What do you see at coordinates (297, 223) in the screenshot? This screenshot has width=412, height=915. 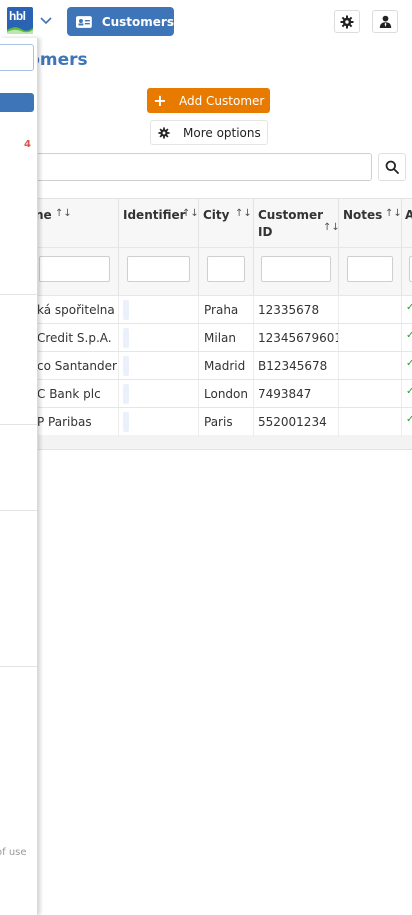 I see `column-header-customer-id: Customer ID ↑↓` at bounding box center [297, 223].